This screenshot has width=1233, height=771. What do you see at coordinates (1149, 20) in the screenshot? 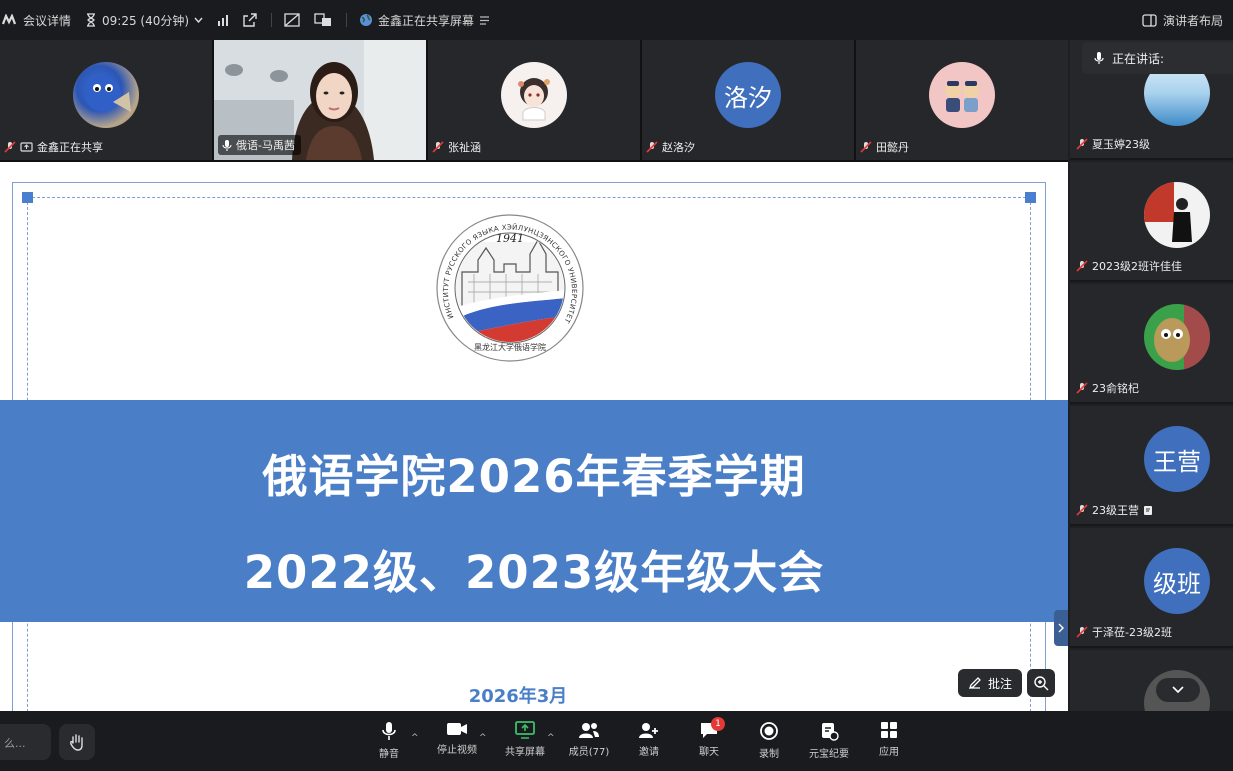
I see `layout-icon` at bounding box center [1149, 20].